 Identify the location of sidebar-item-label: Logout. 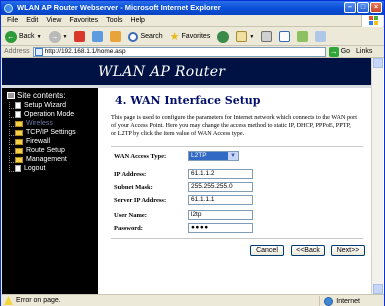
(35, 168).